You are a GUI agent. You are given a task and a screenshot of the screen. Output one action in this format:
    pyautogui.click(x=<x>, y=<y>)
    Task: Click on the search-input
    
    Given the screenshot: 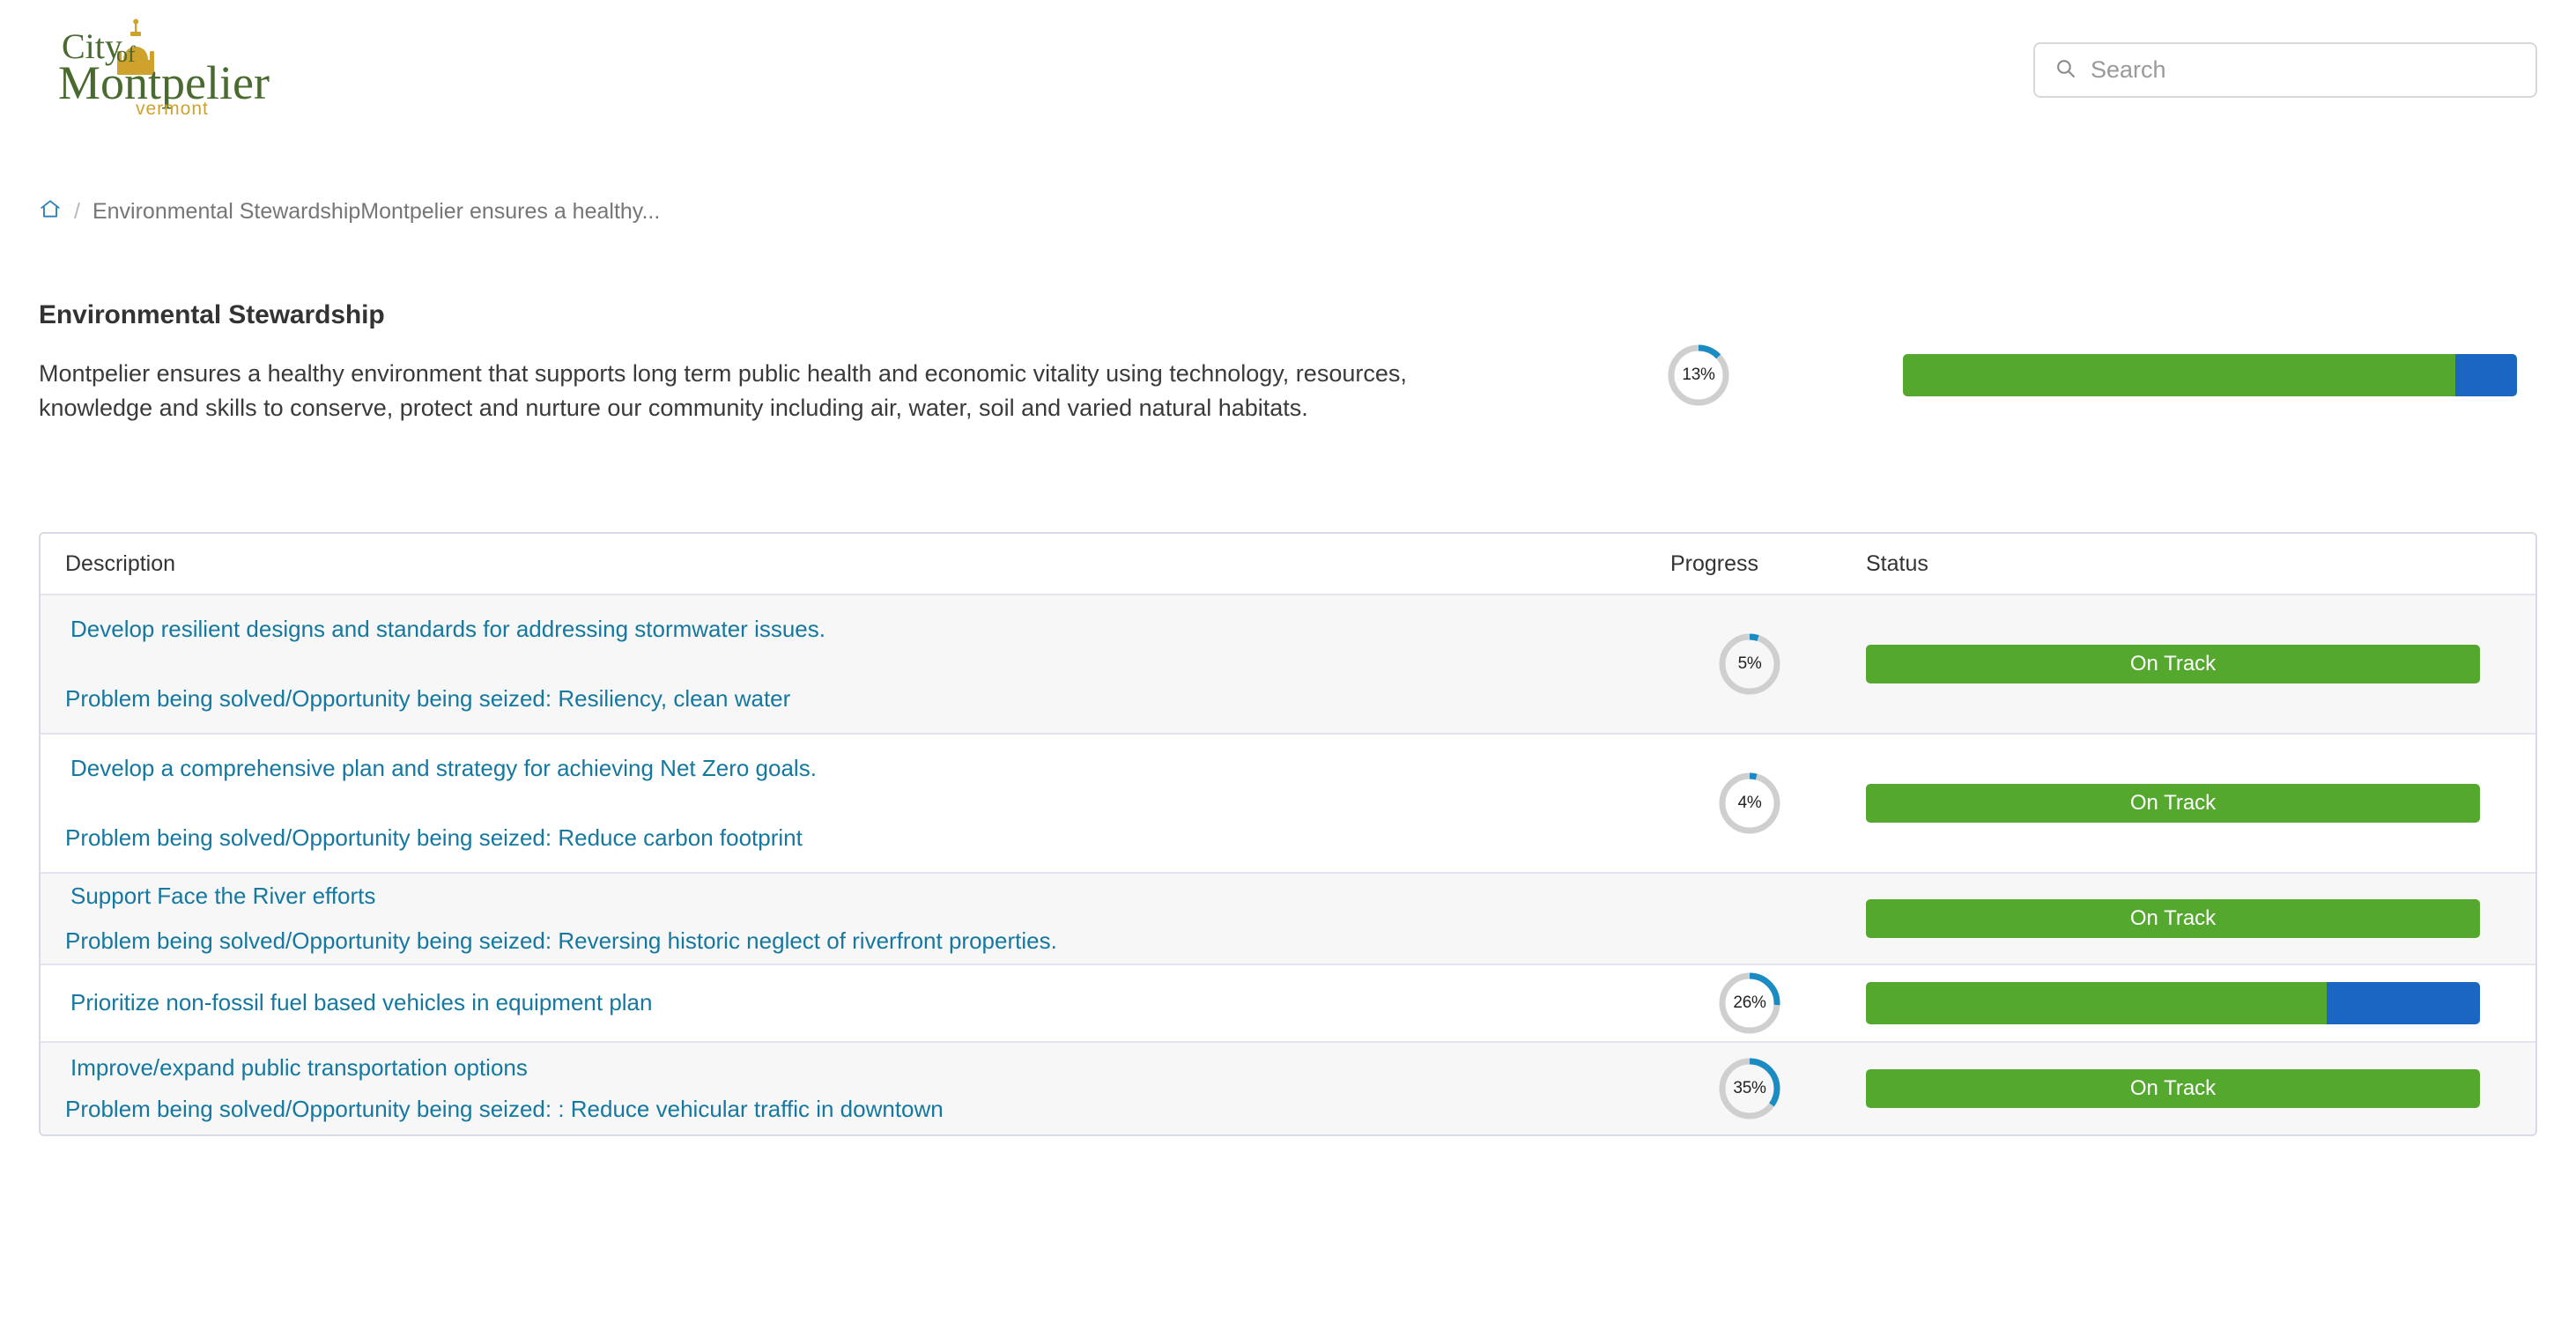 What is the action you would take?
    pyautogui.click(x=2303, y=70)
    